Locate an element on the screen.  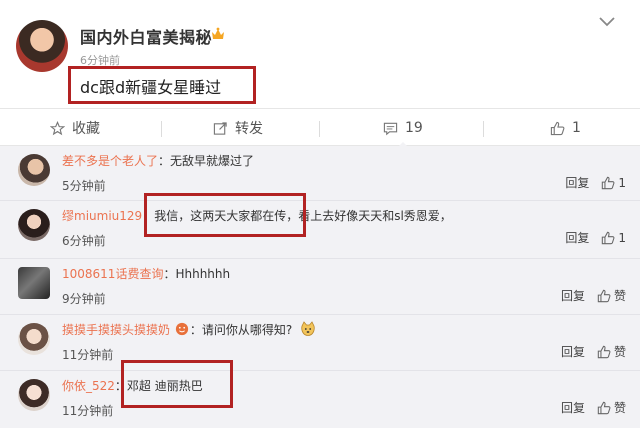
comment-item: 差不多是个老人了：无敌早就爆过了 5分钟前 回复 1 is located at coordinates (320, 174).